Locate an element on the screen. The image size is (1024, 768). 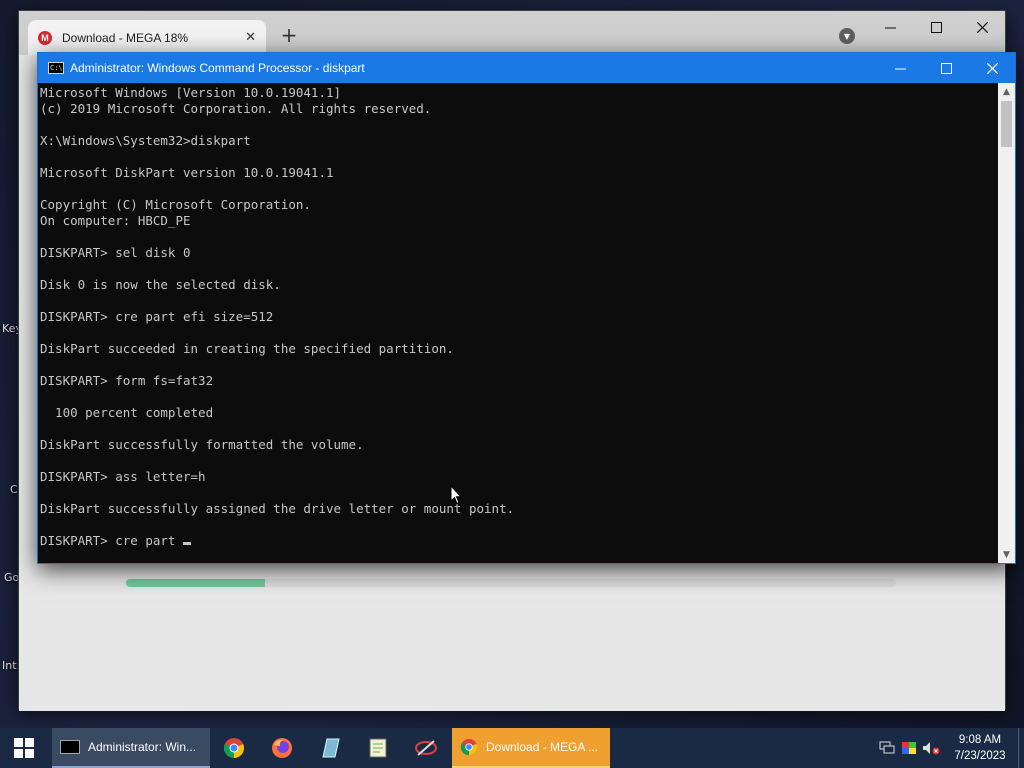
firefox-icon is located at coordinates (282, 748).